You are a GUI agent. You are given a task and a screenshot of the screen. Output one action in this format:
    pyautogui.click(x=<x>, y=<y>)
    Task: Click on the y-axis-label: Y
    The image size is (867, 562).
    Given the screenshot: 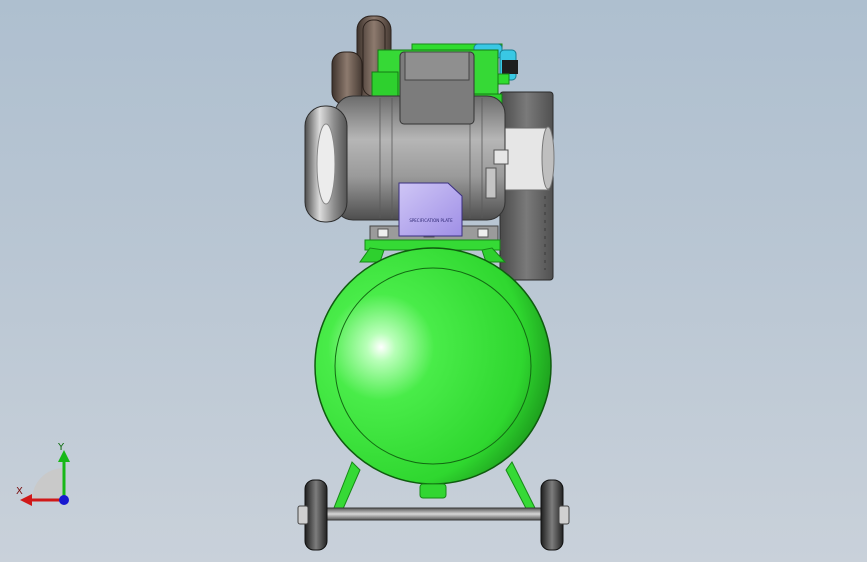 What is the action you would take?
    pyautogui.click(x=61, y=447)
    